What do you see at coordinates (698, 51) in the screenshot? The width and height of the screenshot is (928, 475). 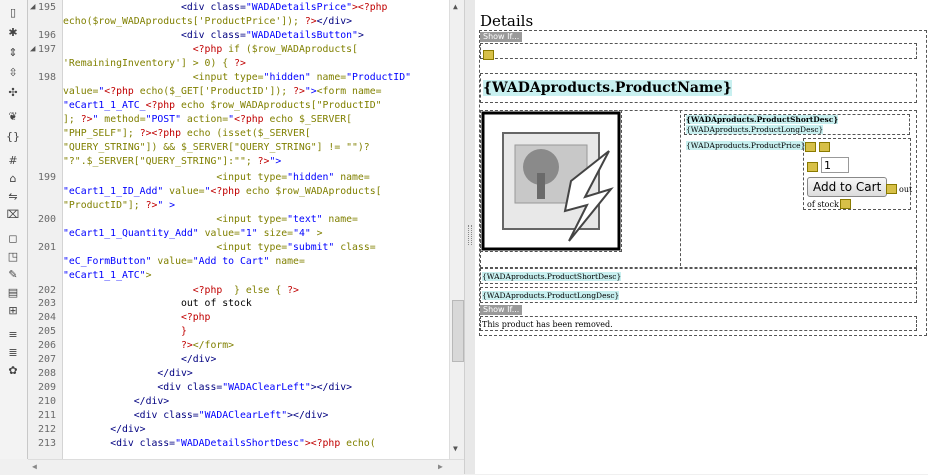 I see `show-if-region` at bounding box center [698, 51].